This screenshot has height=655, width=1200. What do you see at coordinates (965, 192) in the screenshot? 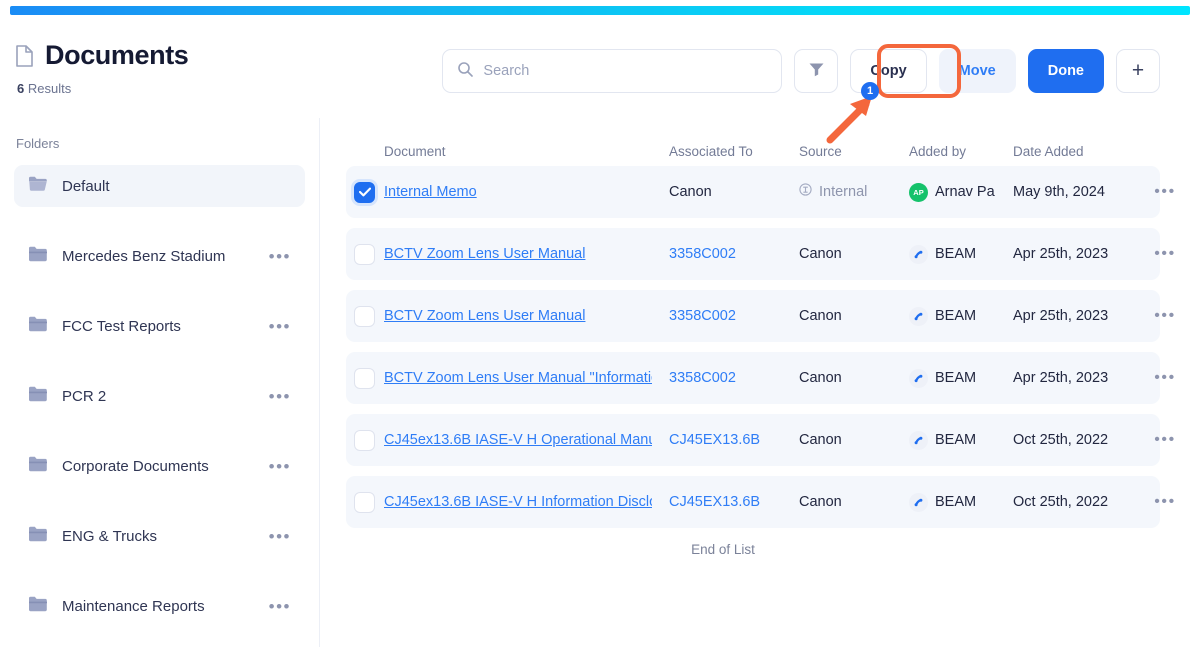
I see `added-by-value: Arnav Pa` at bounding box center [965, 192].